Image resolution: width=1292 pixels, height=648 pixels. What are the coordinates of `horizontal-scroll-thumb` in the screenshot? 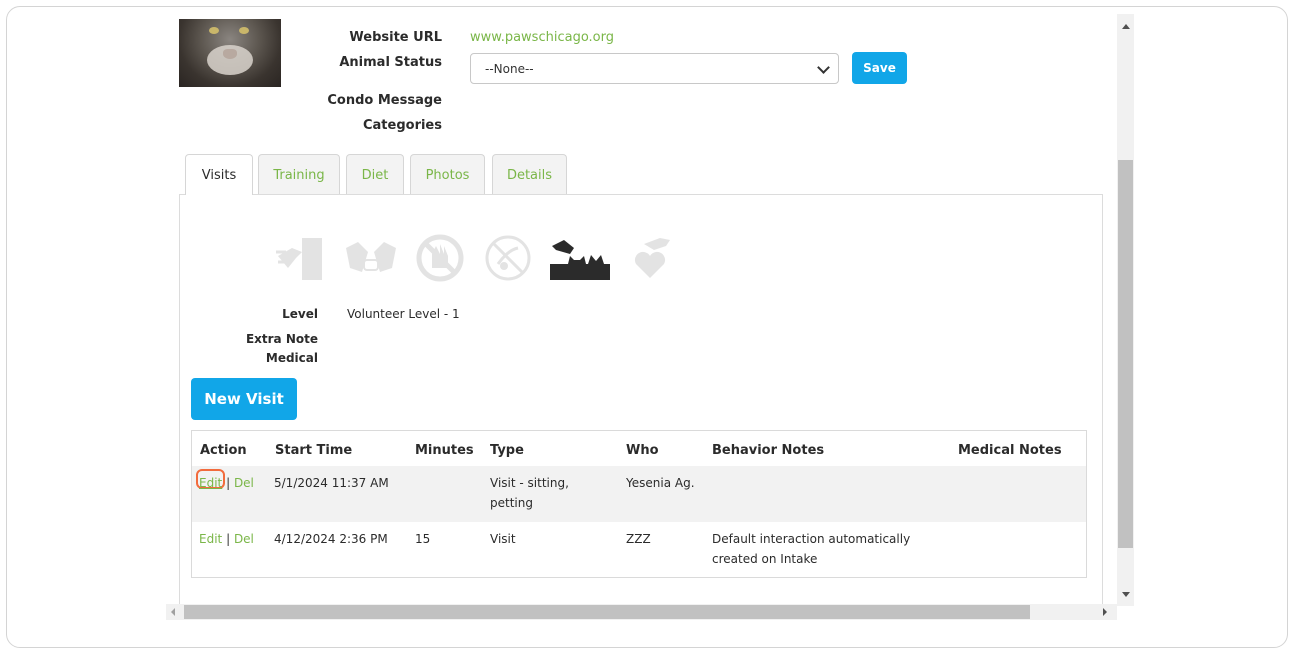 It's located at (607, 612).